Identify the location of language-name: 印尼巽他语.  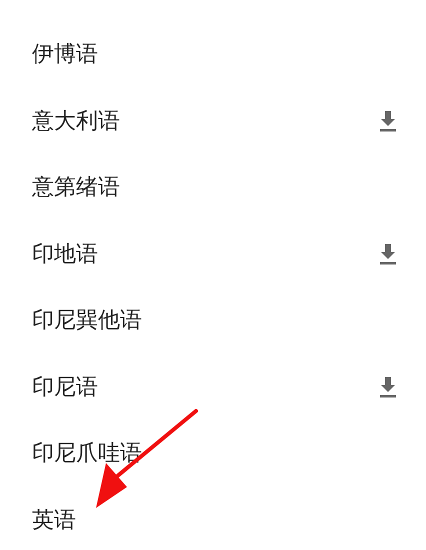
(87, 320).